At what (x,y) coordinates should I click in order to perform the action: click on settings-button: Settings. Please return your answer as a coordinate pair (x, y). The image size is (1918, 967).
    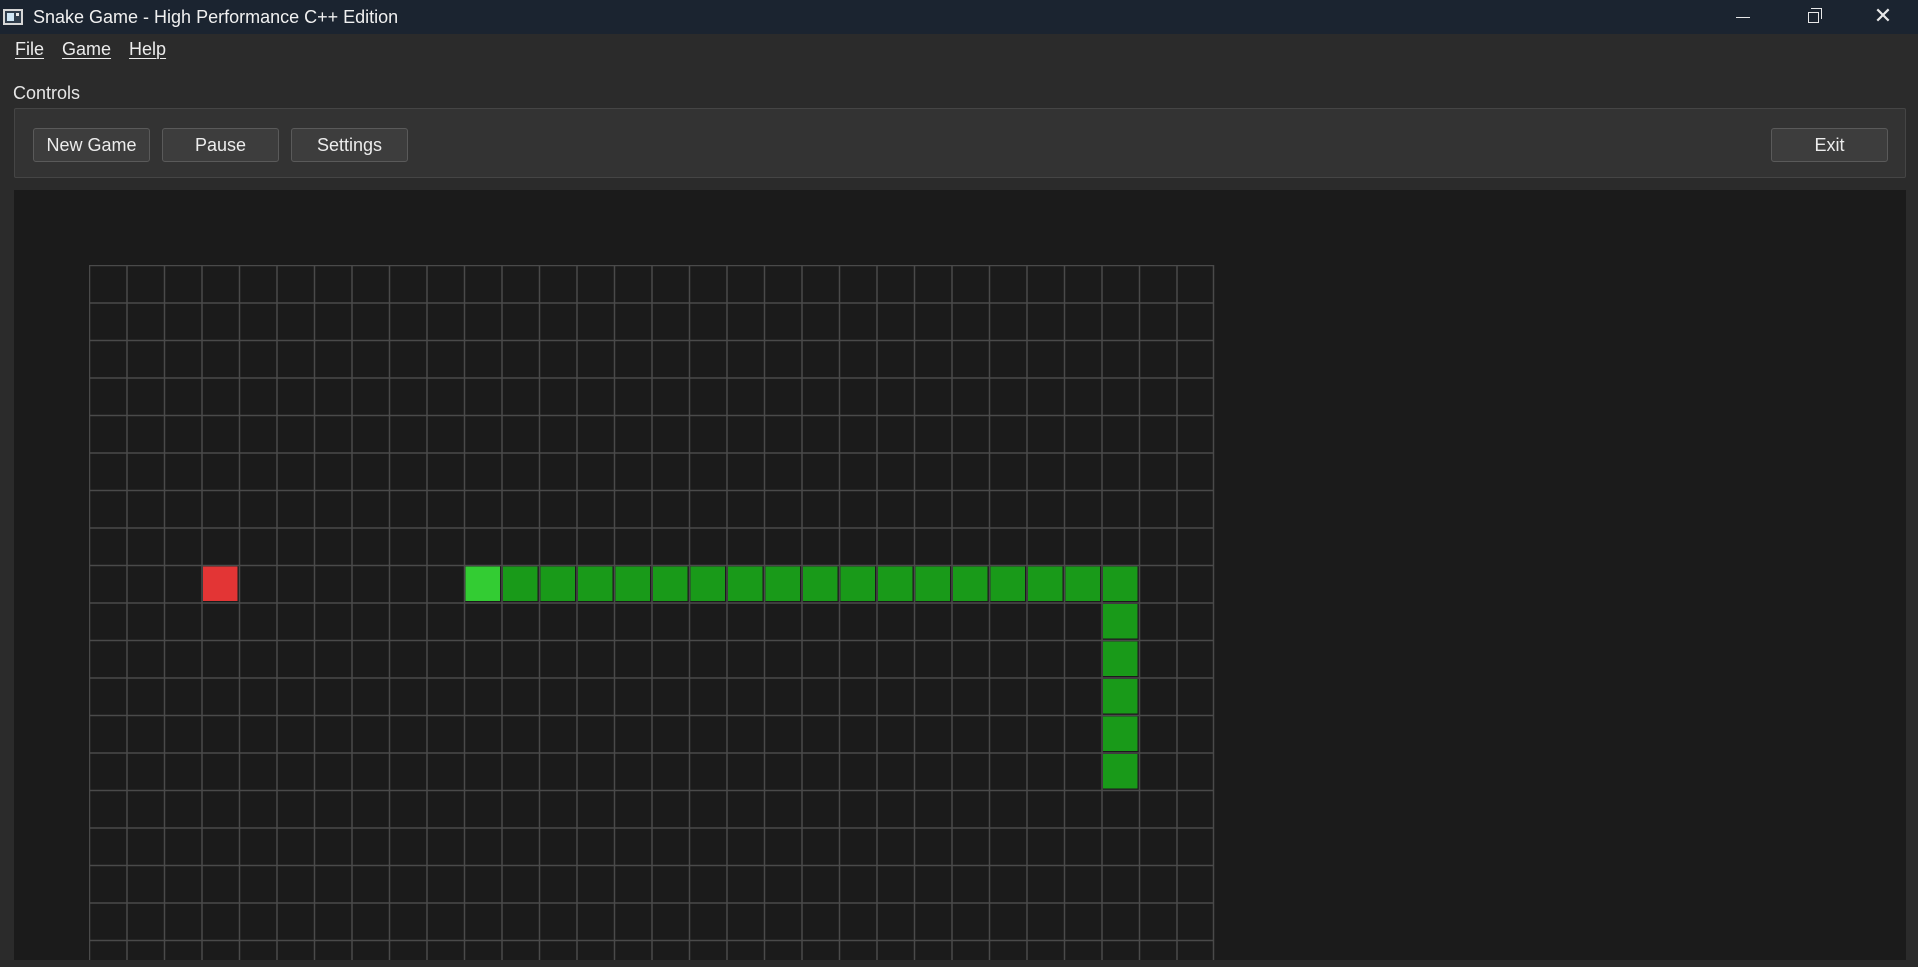
    Looking at the image, I should click on (349, 145).